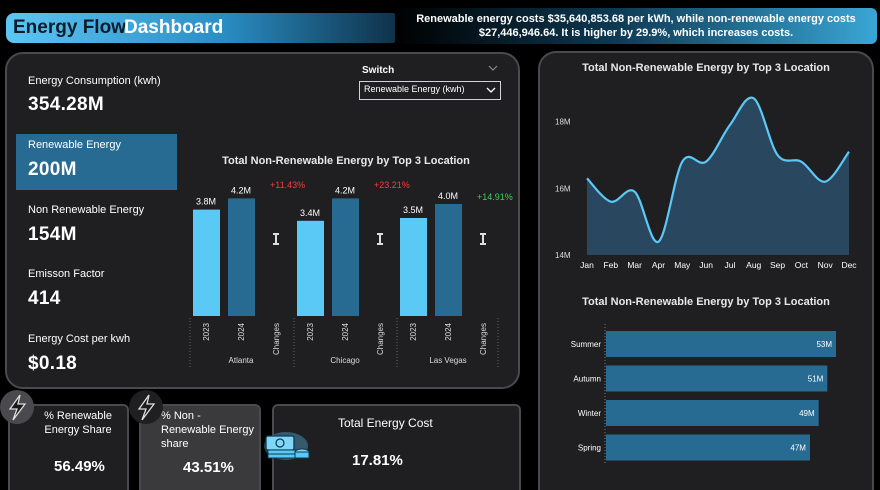 Image resolution: width=880 pixels, height=490 pixels. Describe the element at coordinates (53, 363) in the screenshot. I see `cost-value: $0.18` at that location.